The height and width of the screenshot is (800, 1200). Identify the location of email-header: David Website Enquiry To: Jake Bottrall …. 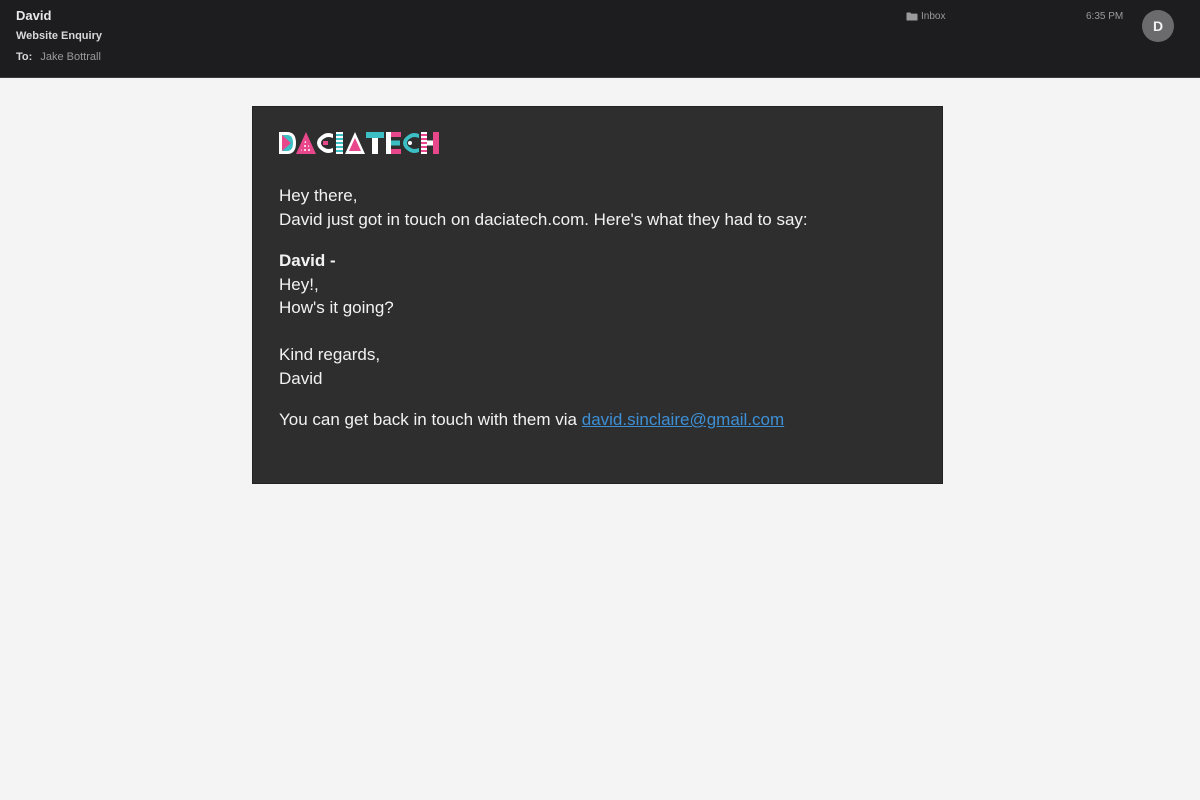
(600, 39).